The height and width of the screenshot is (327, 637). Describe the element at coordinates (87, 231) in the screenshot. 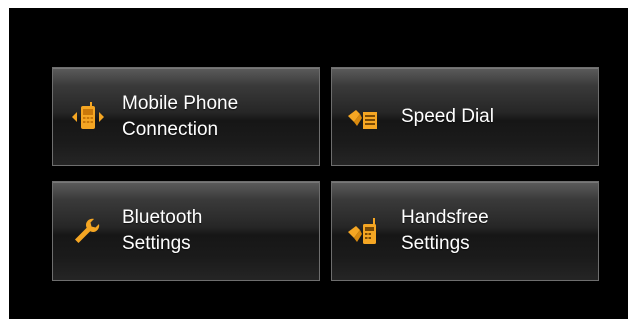

I see `wrench-icon` at that location.